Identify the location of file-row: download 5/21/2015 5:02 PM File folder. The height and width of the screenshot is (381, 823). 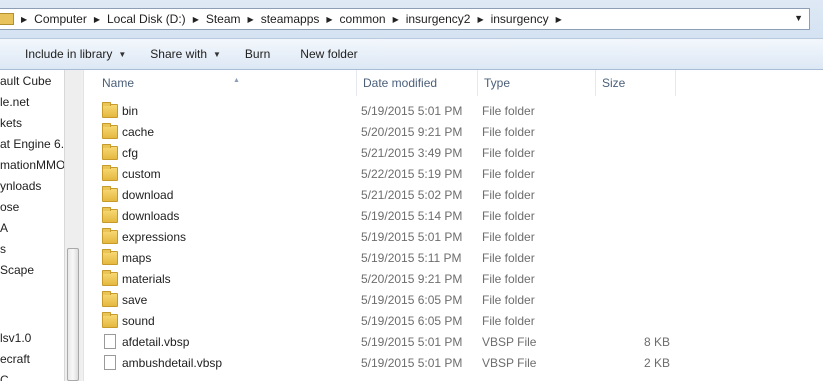
(453, 195).